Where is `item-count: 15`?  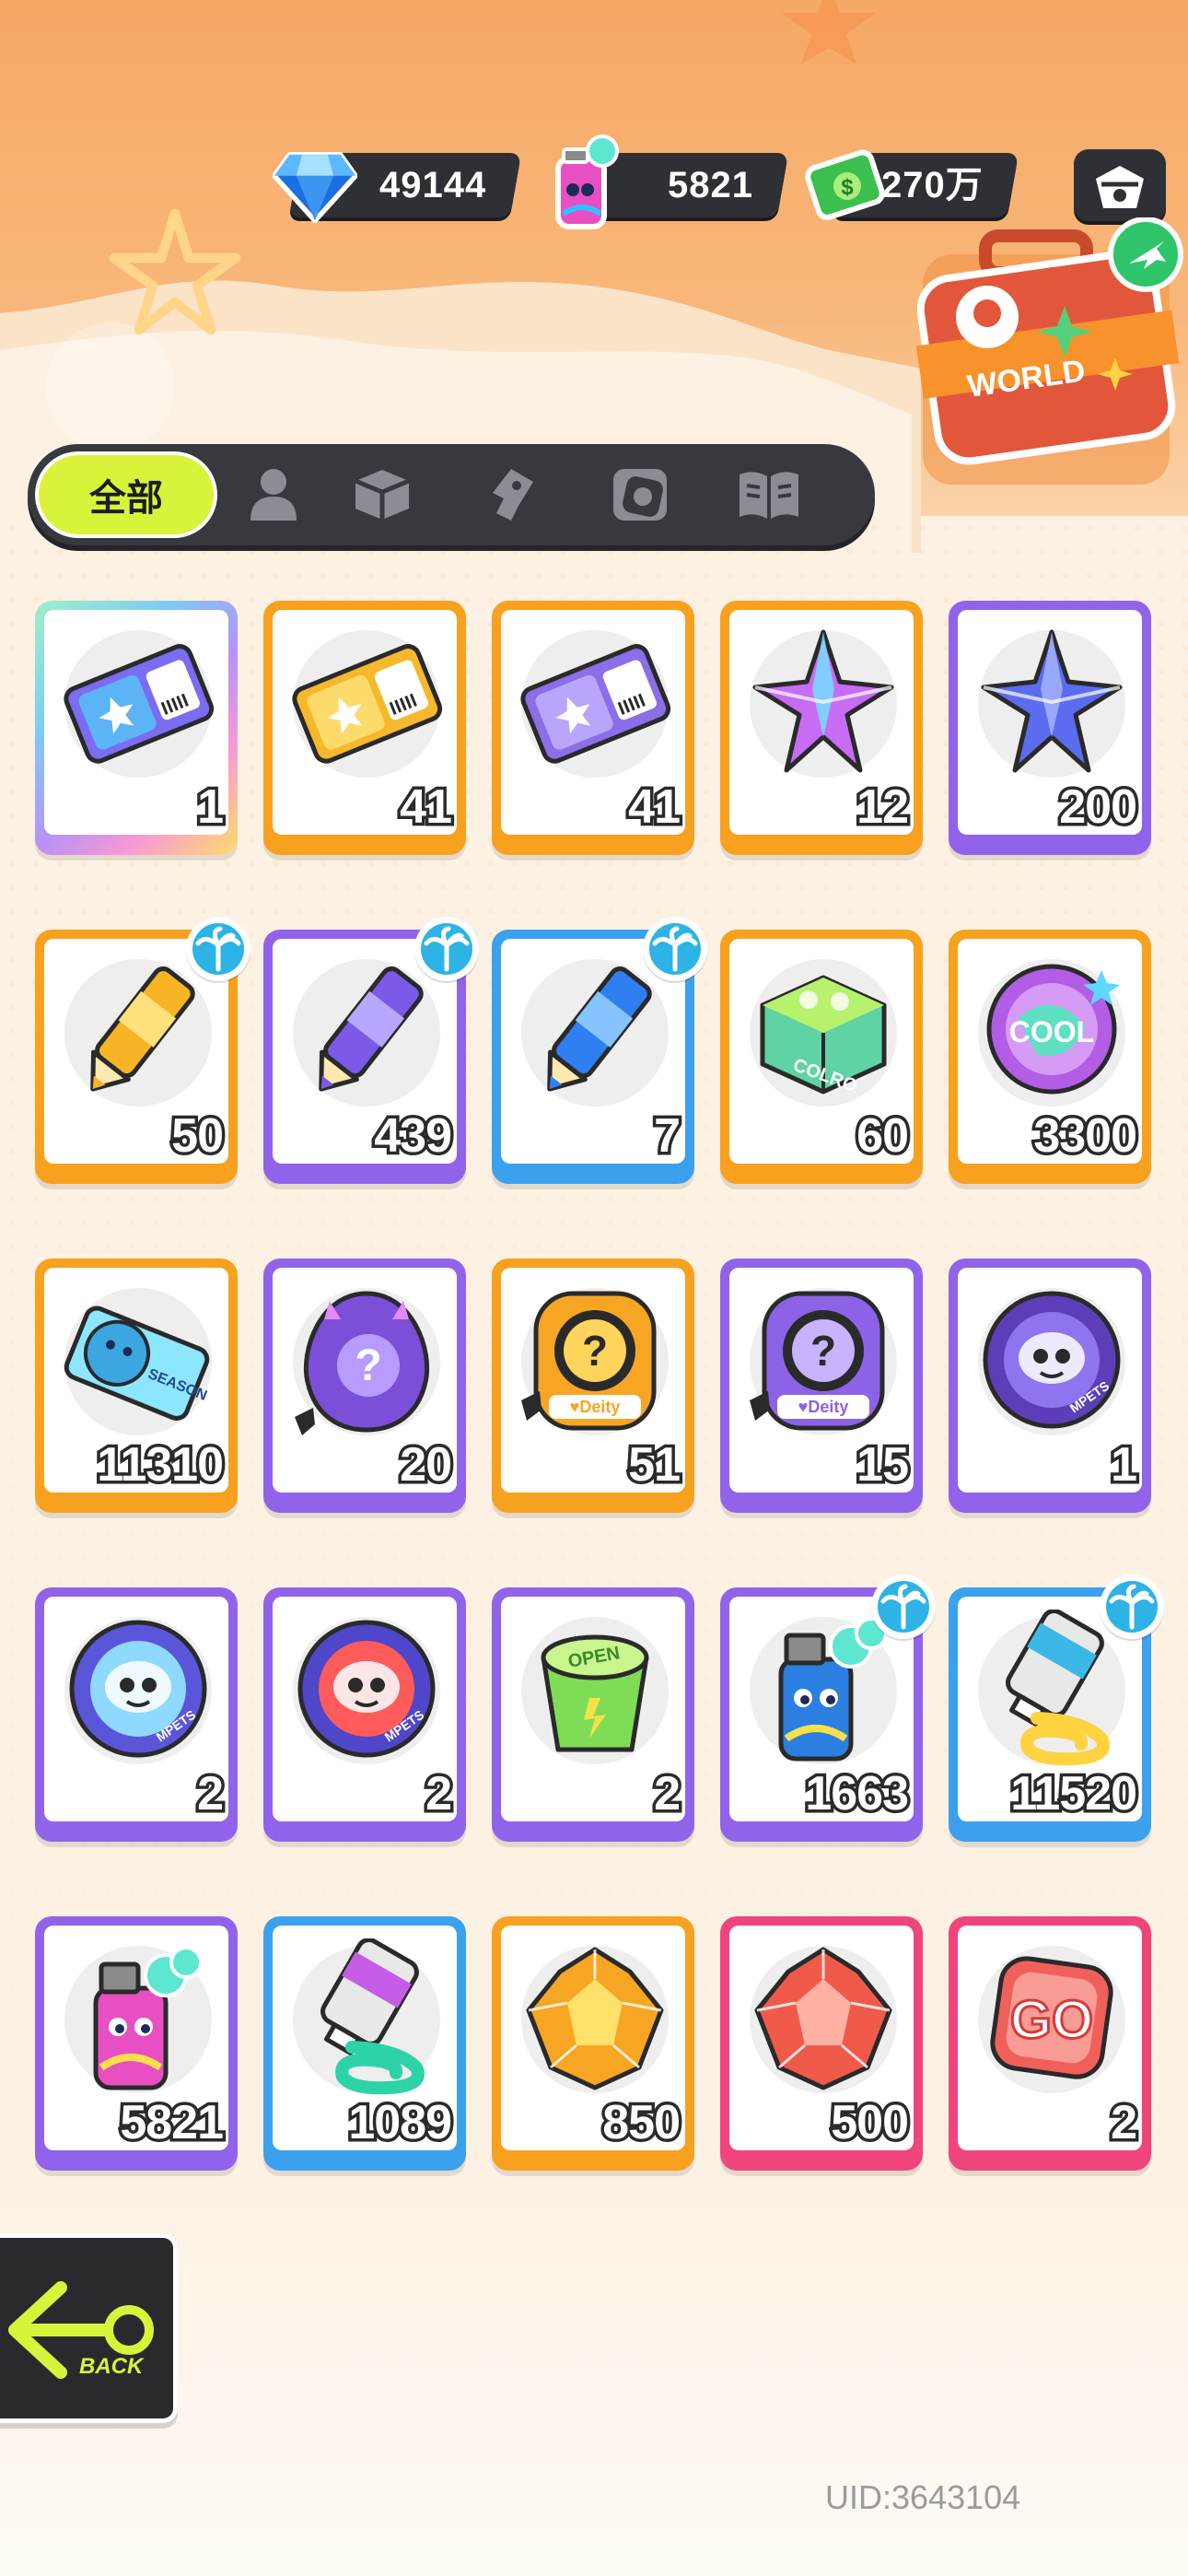
item-count: 15 is located at coordinates (883, 1464).